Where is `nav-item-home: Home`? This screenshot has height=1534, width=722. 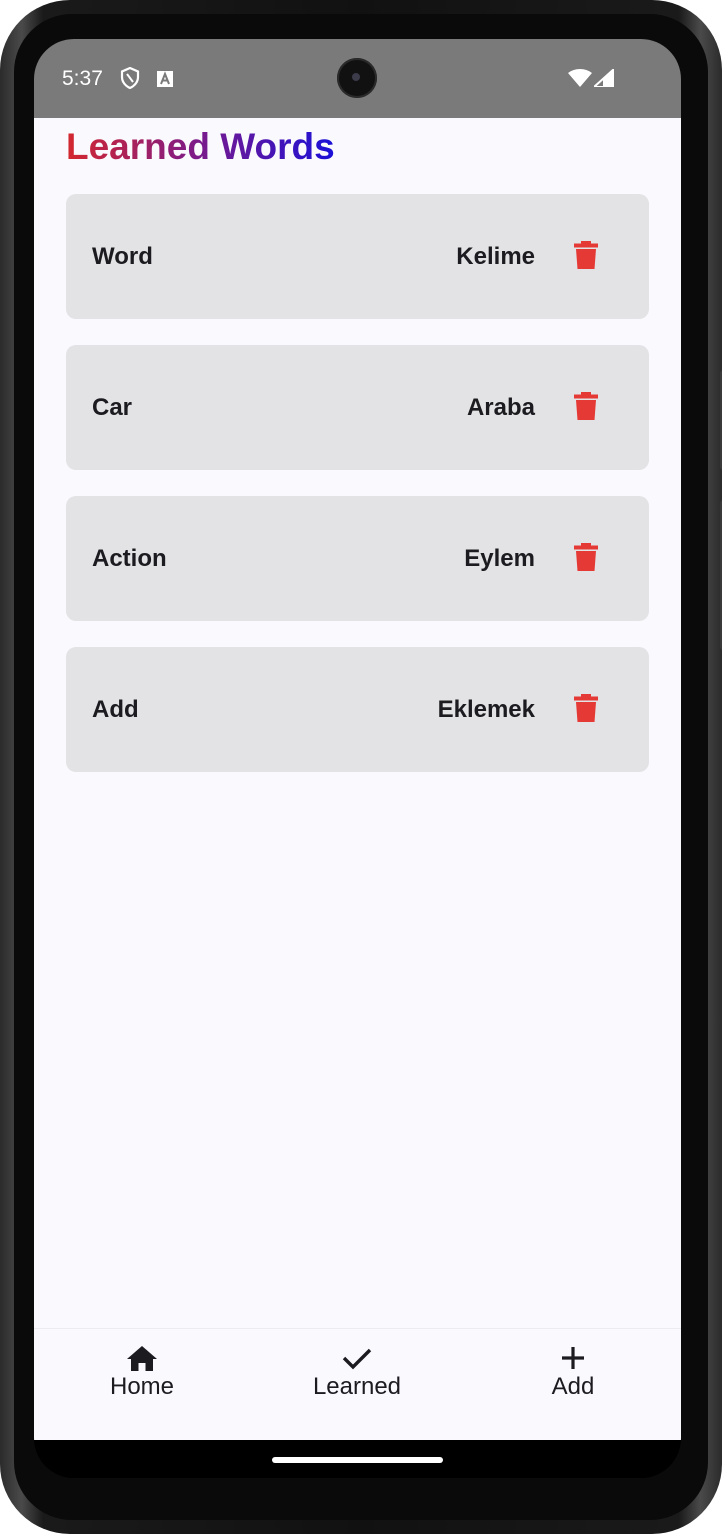
nav-item-home: Home is located at coordinates (142, 1376).